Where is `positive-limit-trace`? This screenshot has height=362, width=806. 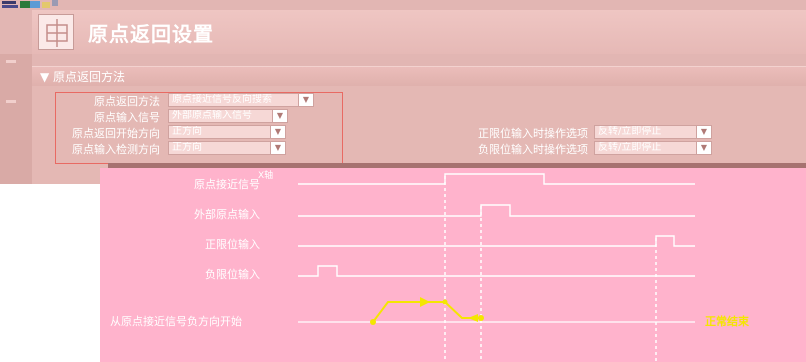
positive-limit-trace is located at coordinates (496, 241).